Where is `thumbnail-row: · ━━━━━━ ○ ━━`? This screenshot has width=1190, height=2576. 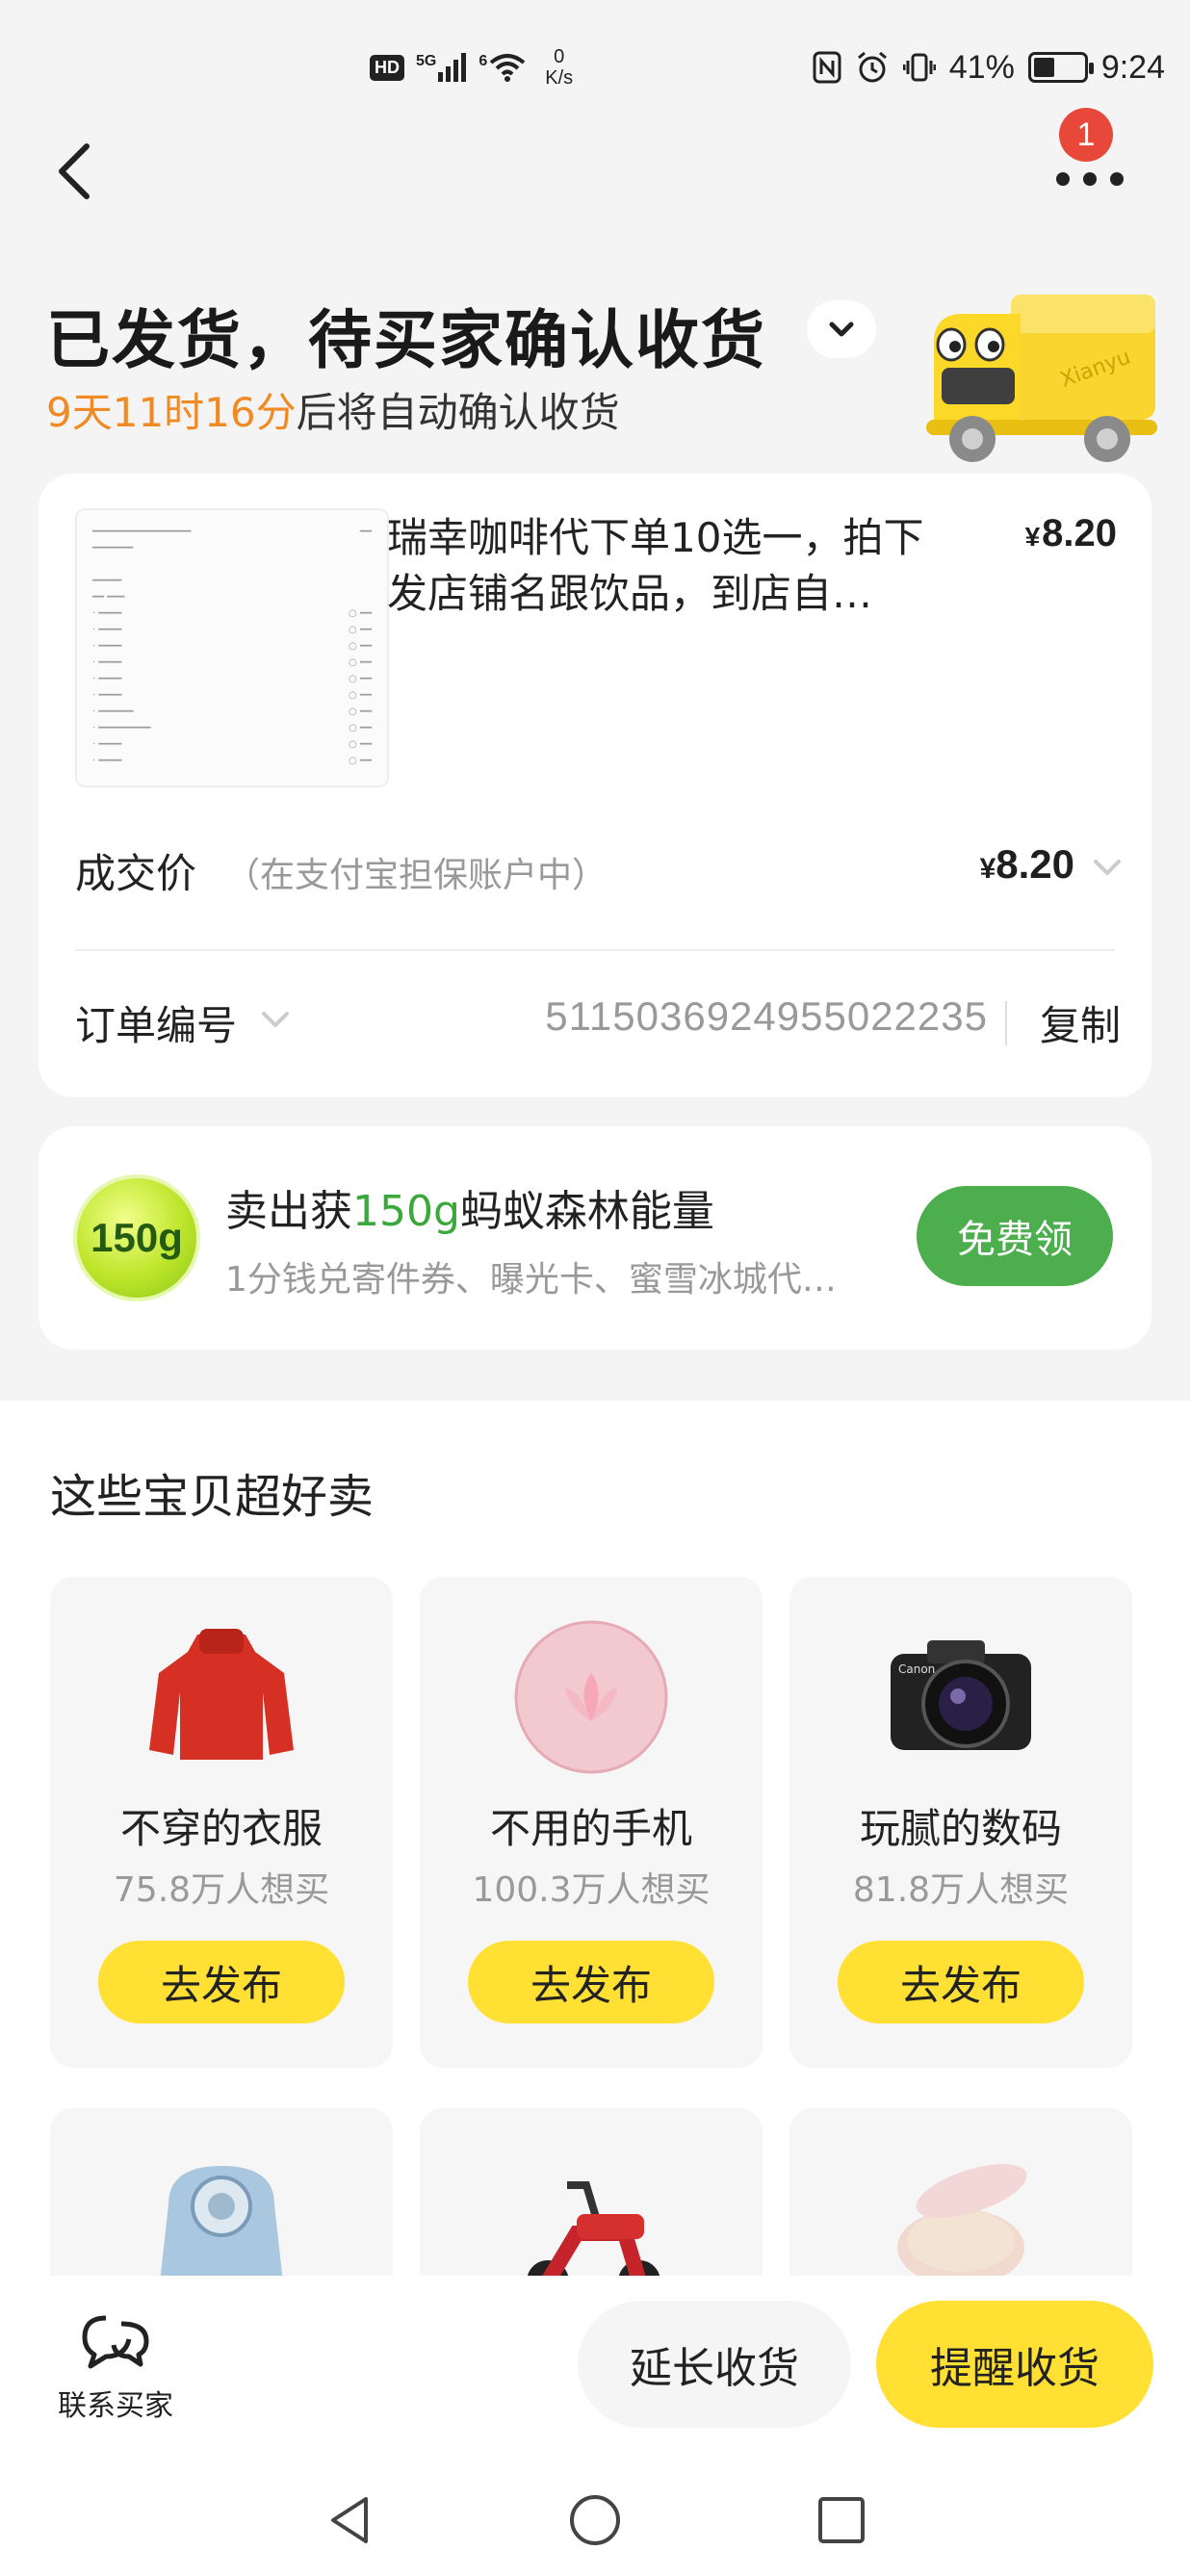
thumbnail-row: · ━━━━━━ ○ ━━ is located at coordinates (232, 712).